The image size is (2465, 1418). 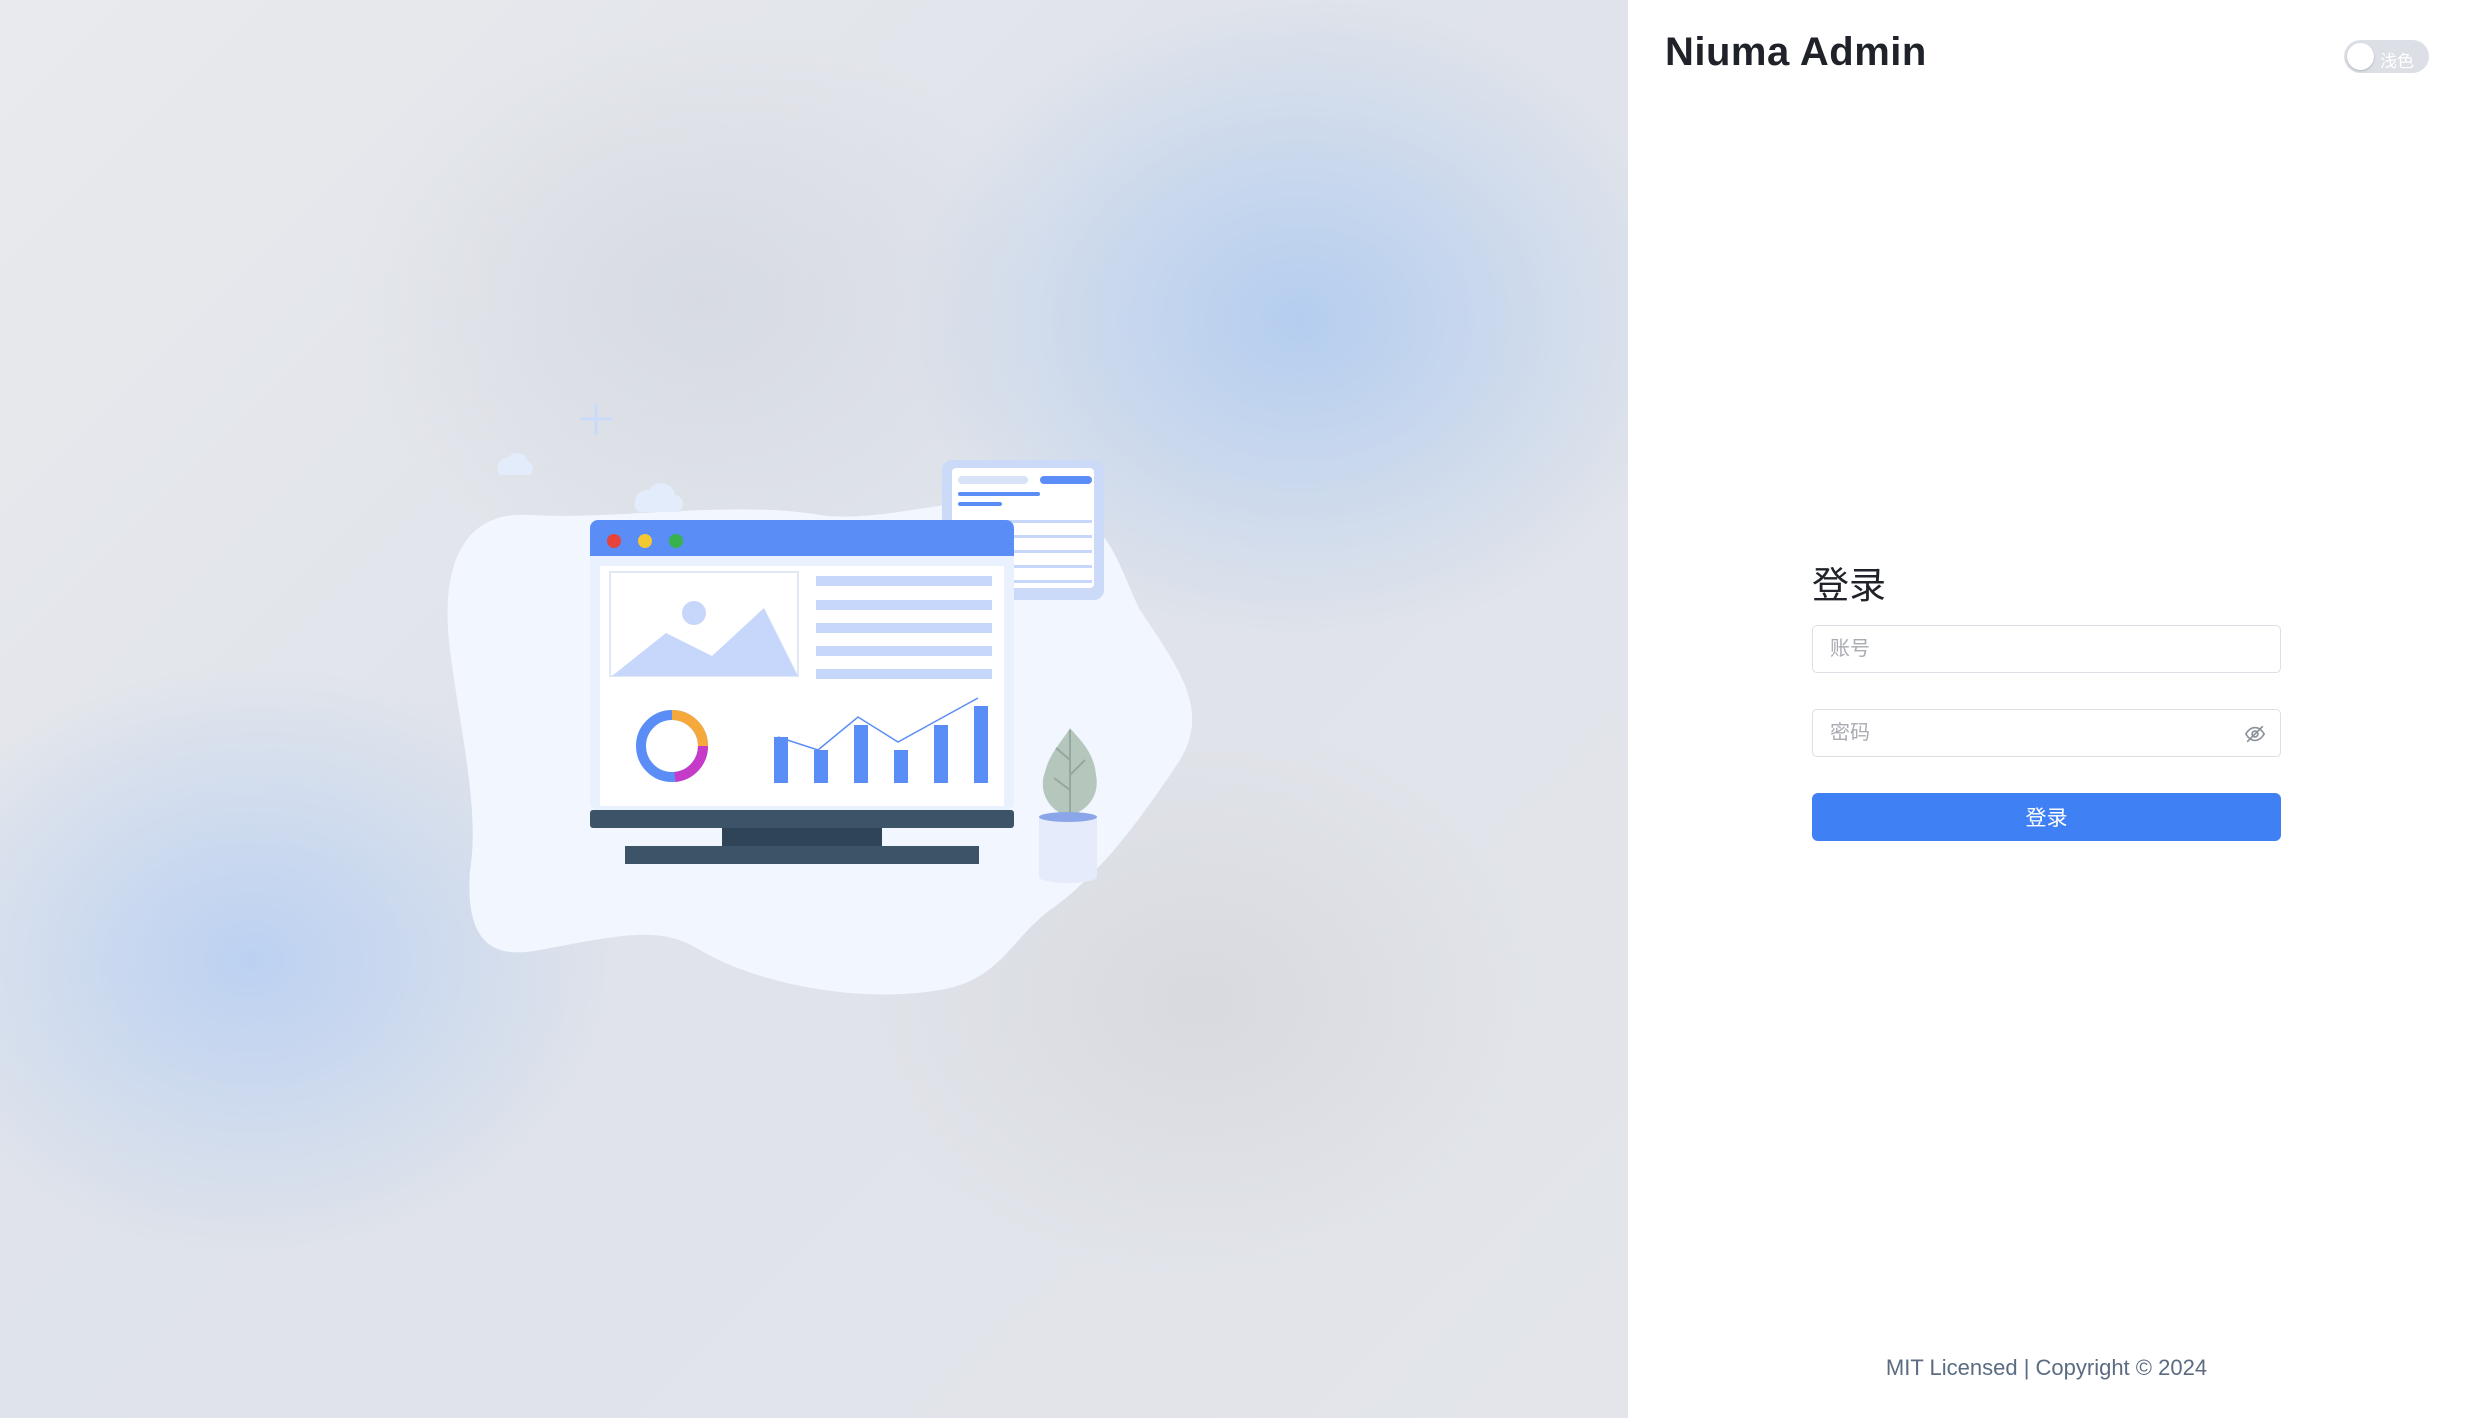 I want to click on login-heading: 登录, so click(x=1849, y=585).